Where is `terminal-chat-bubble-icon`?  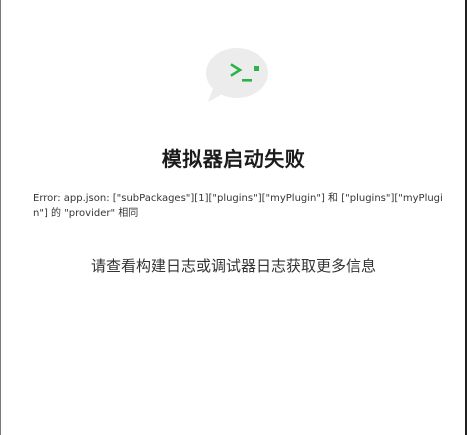 terminal-chat-bubble-icon is located at coordinates (237, 76).